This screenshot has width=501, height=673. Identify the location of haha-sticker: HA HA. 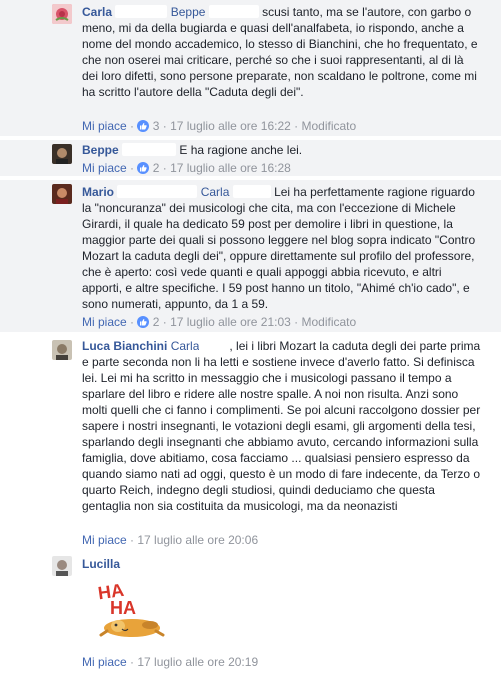
(132, 609).